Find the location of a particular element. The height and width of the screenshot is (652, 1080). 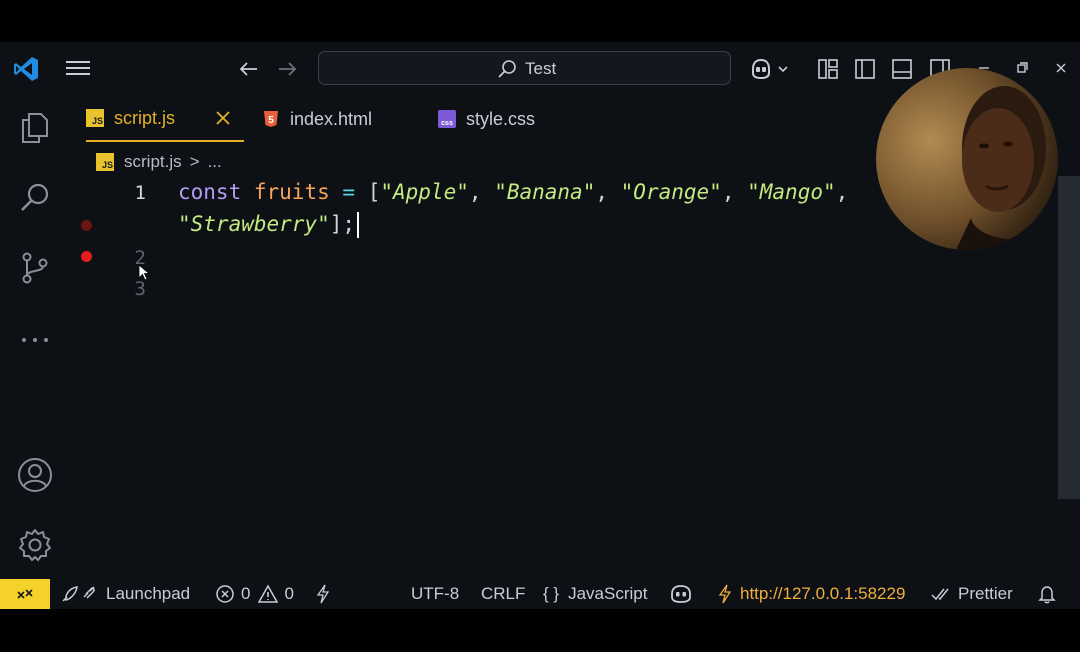

toggle-panel-icon is located at coordinates (902, 69).